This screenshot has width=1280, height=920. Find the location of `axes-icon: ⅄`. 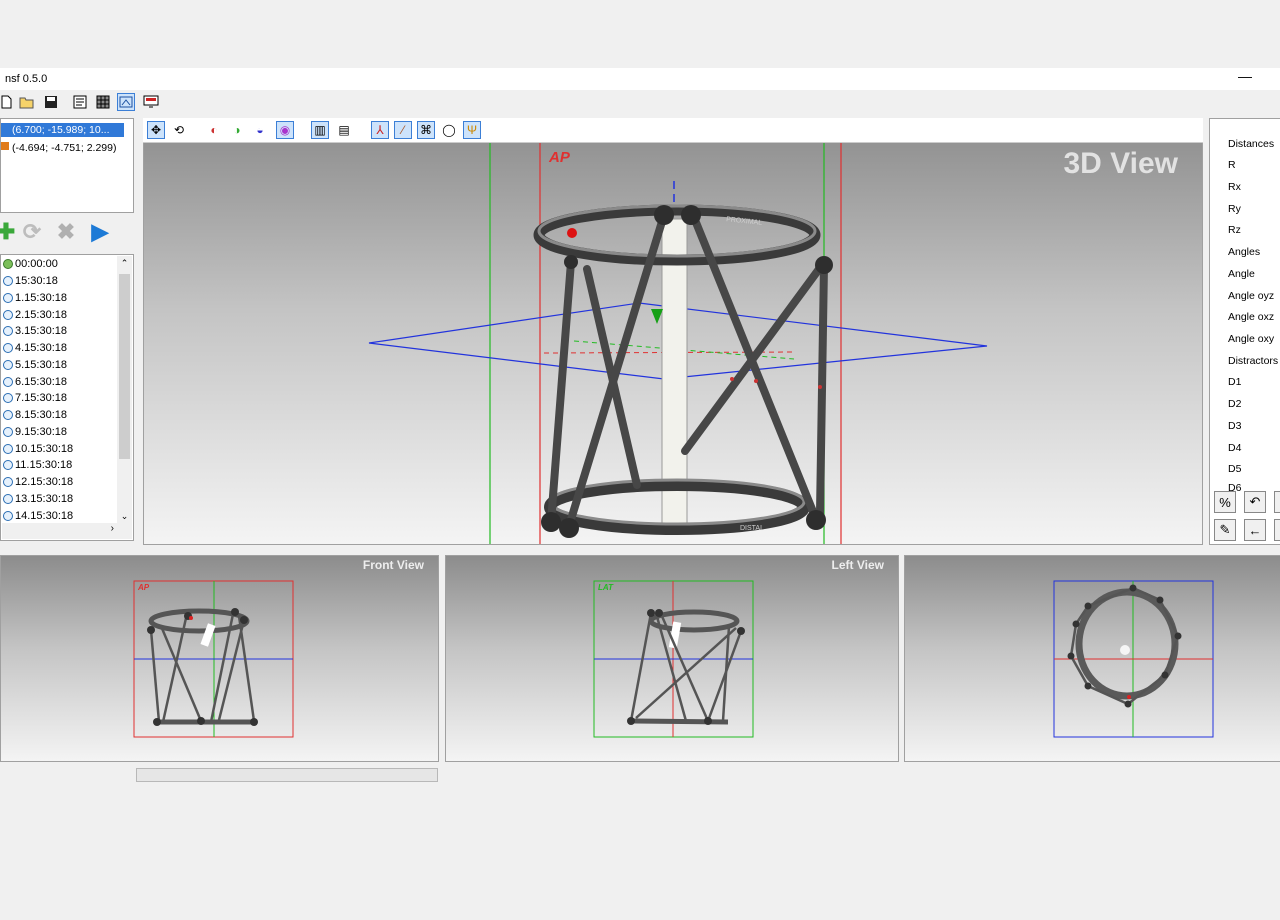

axes-icon: ⅄ is located at coordinates (380, 130).